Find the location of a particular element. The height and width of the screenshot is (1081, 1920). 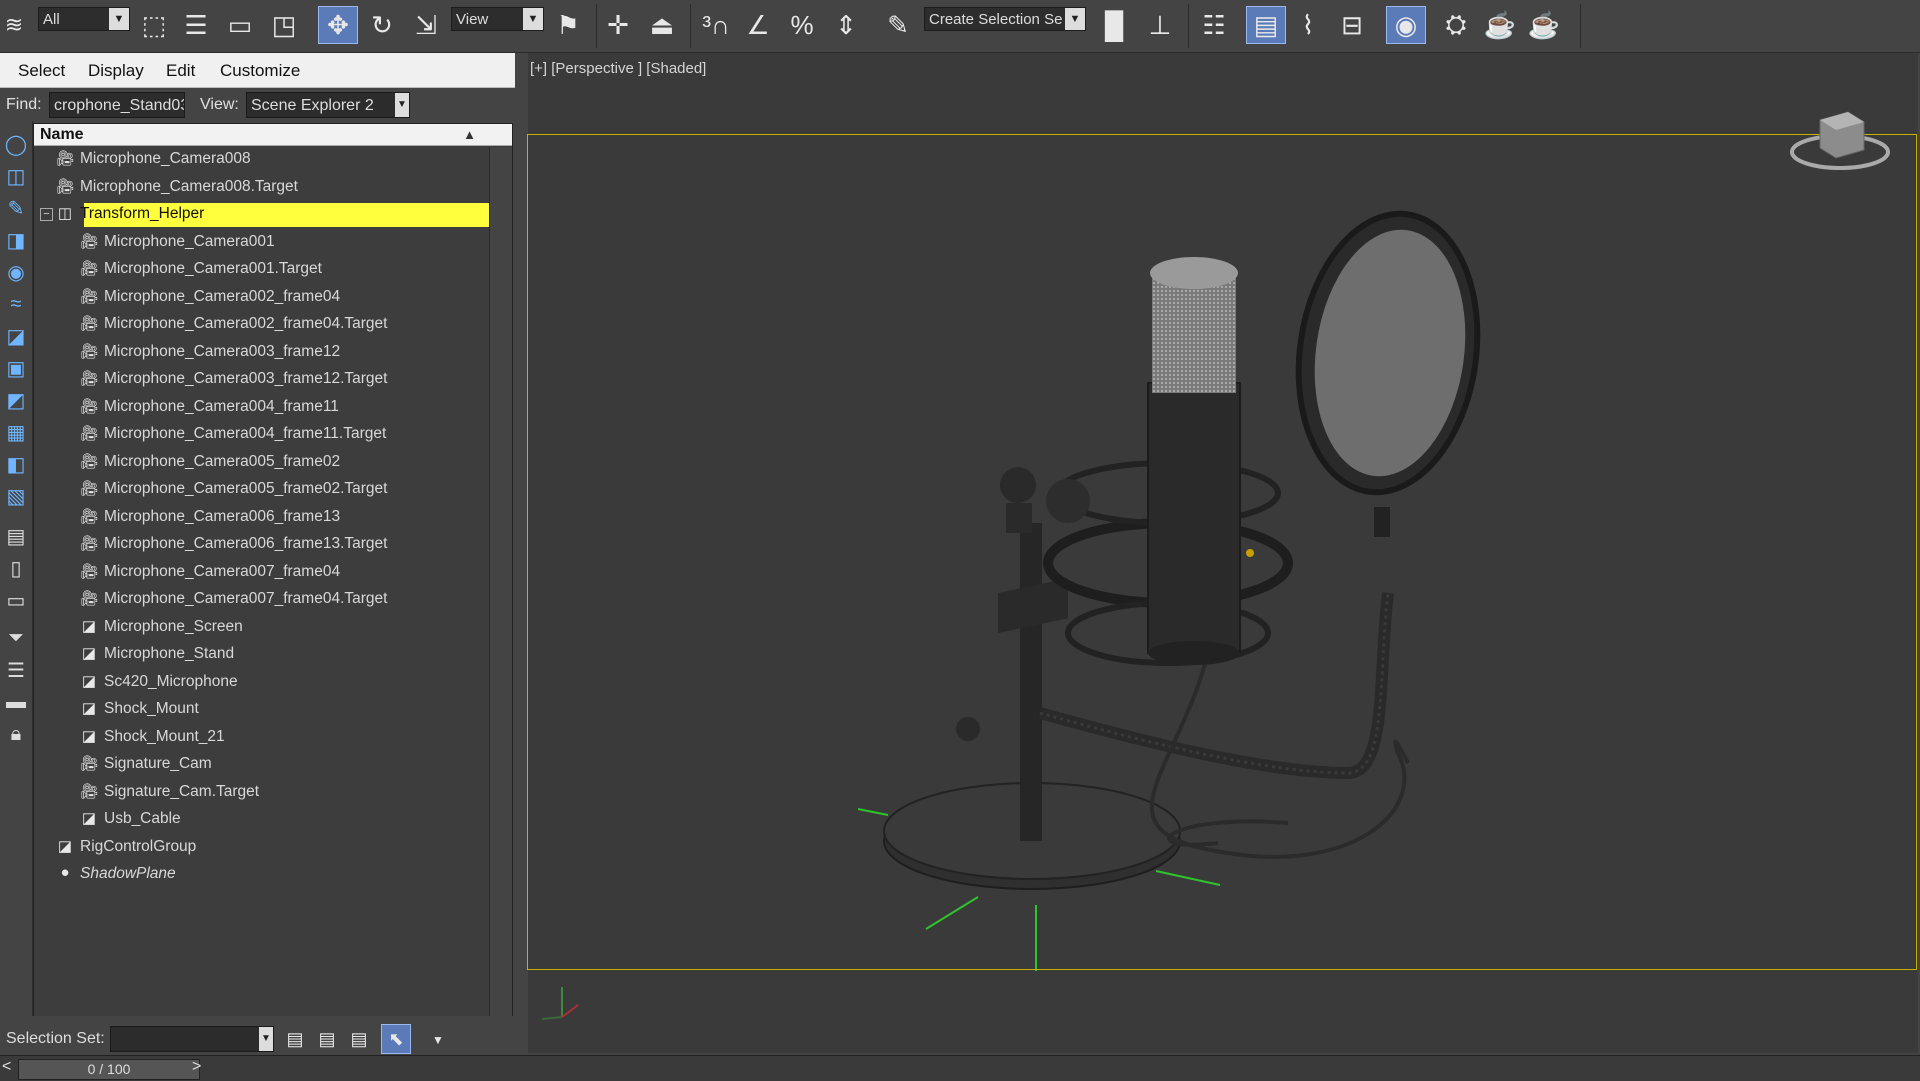

list-item: ◪ Microphone_Screen is located at coordinates (261, 628).